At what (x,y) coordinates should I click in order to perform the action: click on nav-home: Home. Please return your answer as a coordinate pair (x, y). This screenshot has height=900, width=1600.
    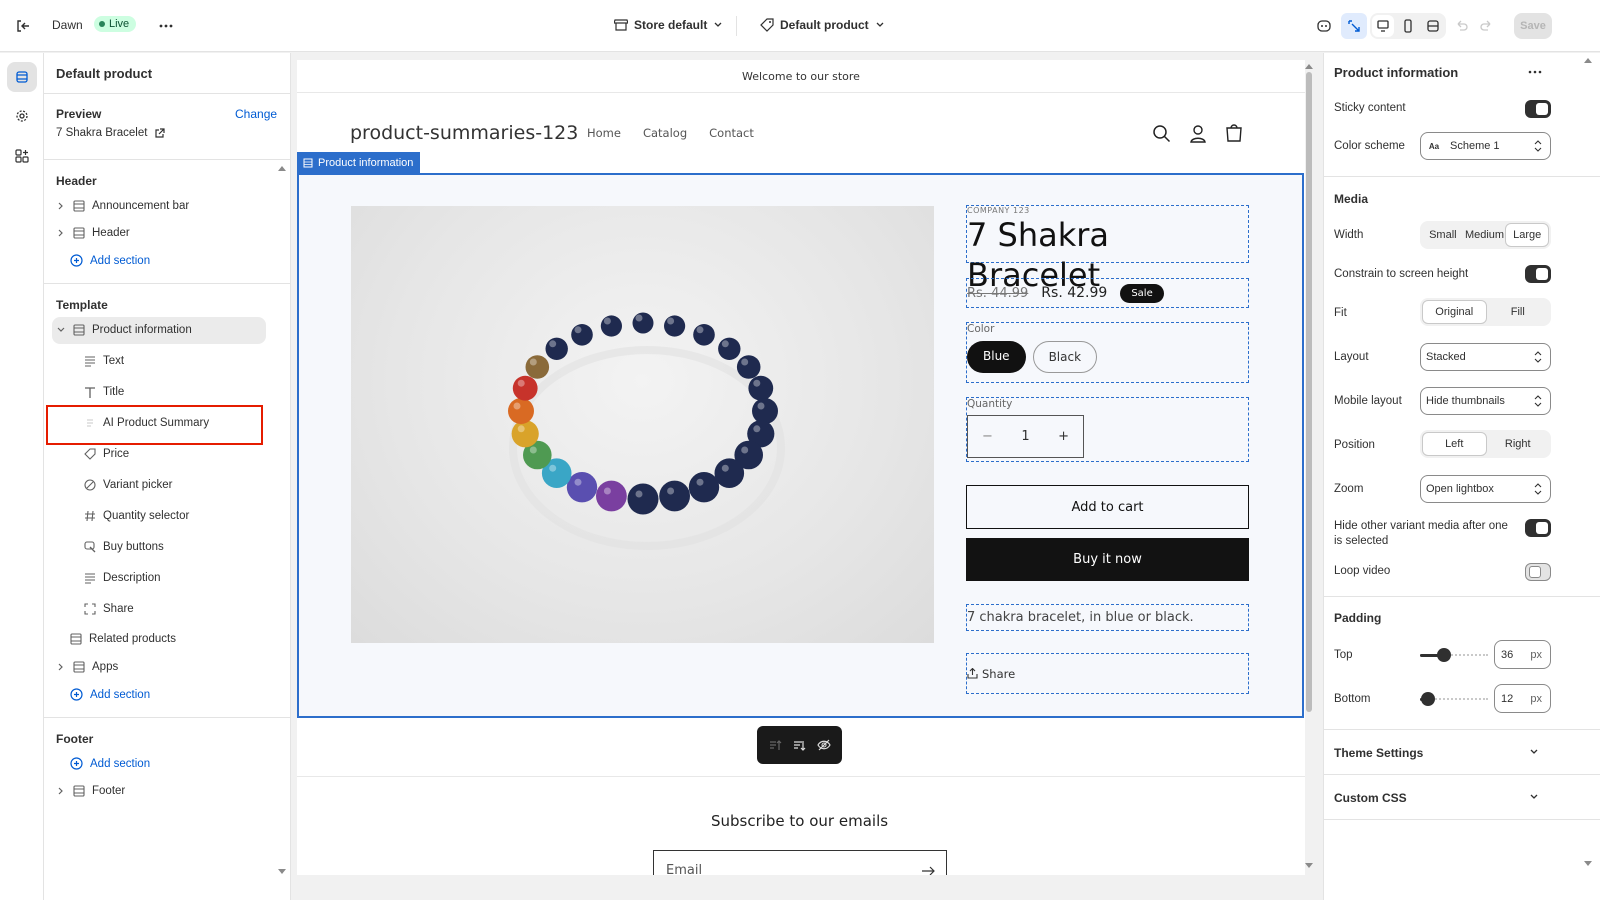
    Looking at the image, I should click on (604, 133).